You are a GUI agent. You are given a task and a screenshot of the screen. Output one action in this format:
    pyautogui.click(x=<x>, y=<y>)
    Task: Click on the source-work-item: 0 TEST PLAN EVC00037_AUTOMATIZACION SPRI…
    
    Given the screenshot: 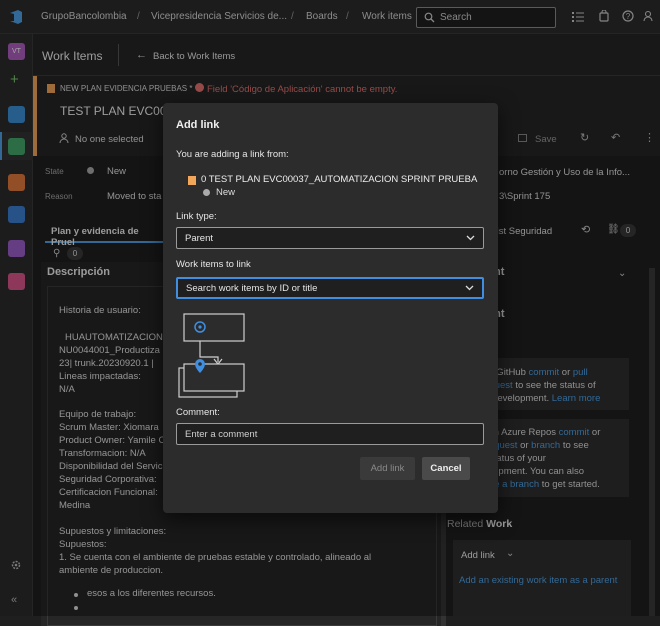 What is the action you would take?
    pyautogui.click(x=339, y=179)
    